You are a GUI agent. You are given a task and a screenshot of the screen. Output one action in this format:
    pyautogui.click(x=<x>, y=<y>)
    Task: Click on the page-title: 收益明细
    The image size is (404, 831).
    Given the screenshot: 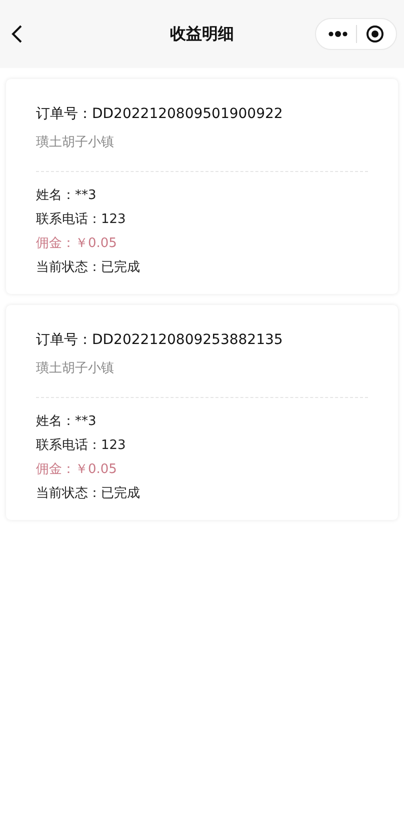 What is the action you would take?
    pyautogui.click(x=202, y=34)
    